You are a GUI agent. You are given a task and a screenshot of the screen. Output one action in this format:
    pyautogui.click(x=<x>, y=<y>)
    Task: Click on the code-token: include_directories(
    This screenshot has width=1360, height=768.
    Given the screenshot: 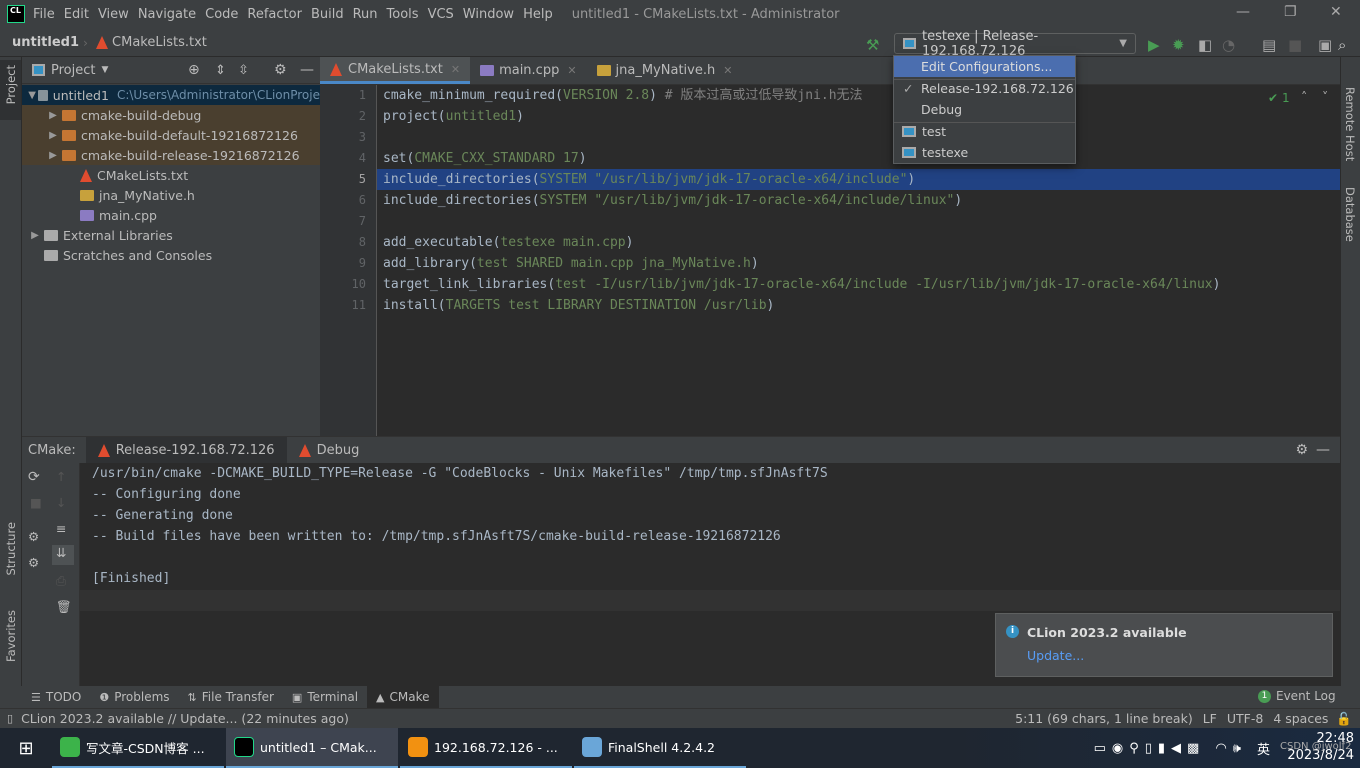 What is the action you would take?
    pyautogui.click(x=461, y=200)
    